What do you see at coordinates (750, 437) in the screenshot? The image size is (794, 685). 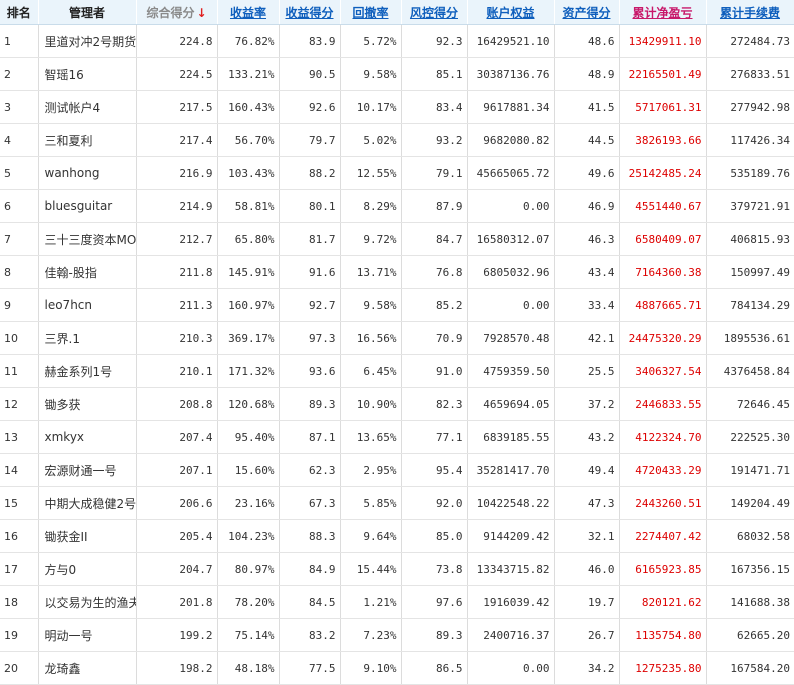 I see `fees-cell: 222525.30` at bounding box center [750, 437].